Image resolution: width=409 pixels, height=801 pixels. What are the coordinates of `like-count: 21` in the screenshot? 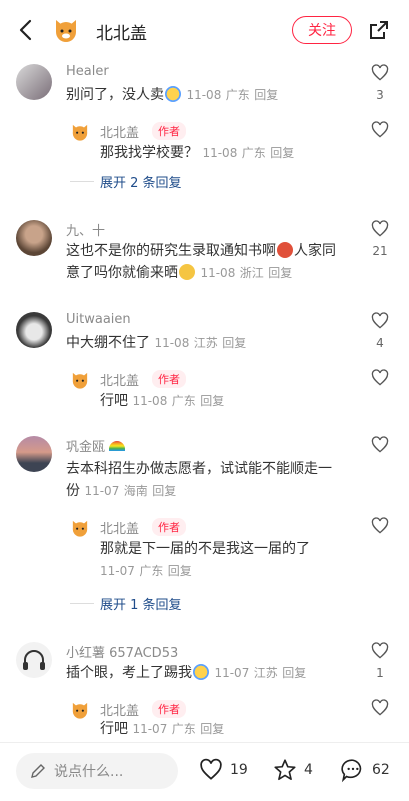 It's located at (380, 251).